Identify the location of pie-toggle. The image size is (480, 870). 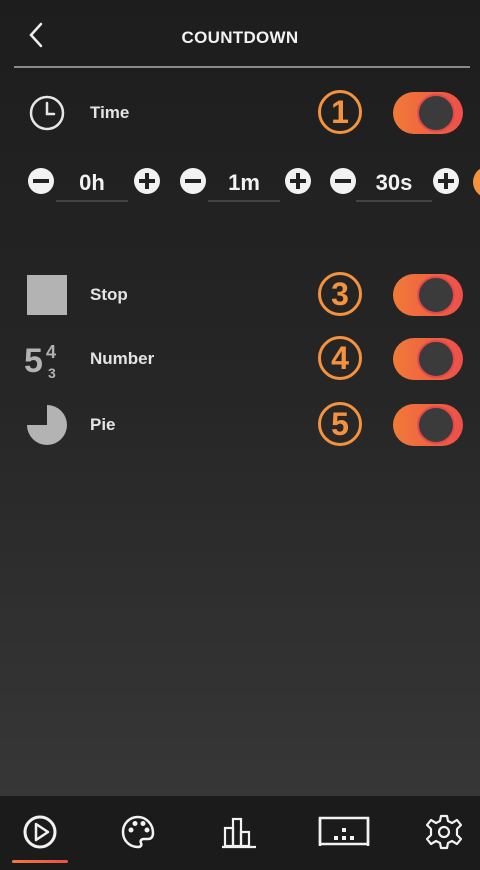
(428, 425).